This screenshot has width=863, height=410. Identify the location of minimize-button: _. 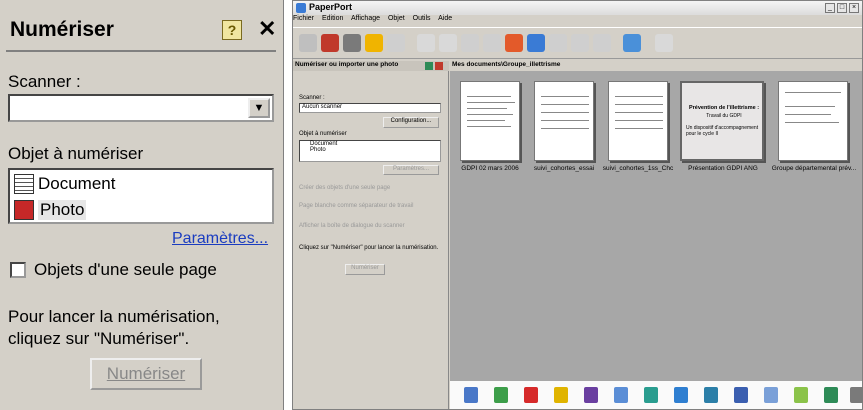
(830, 8).